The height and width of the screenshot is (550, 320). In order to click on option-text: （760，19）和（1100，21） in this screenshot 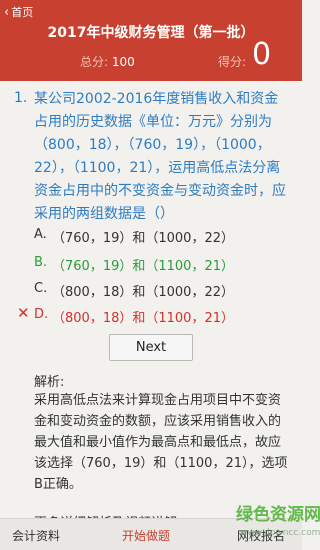, I will do `click(143, 266)`.